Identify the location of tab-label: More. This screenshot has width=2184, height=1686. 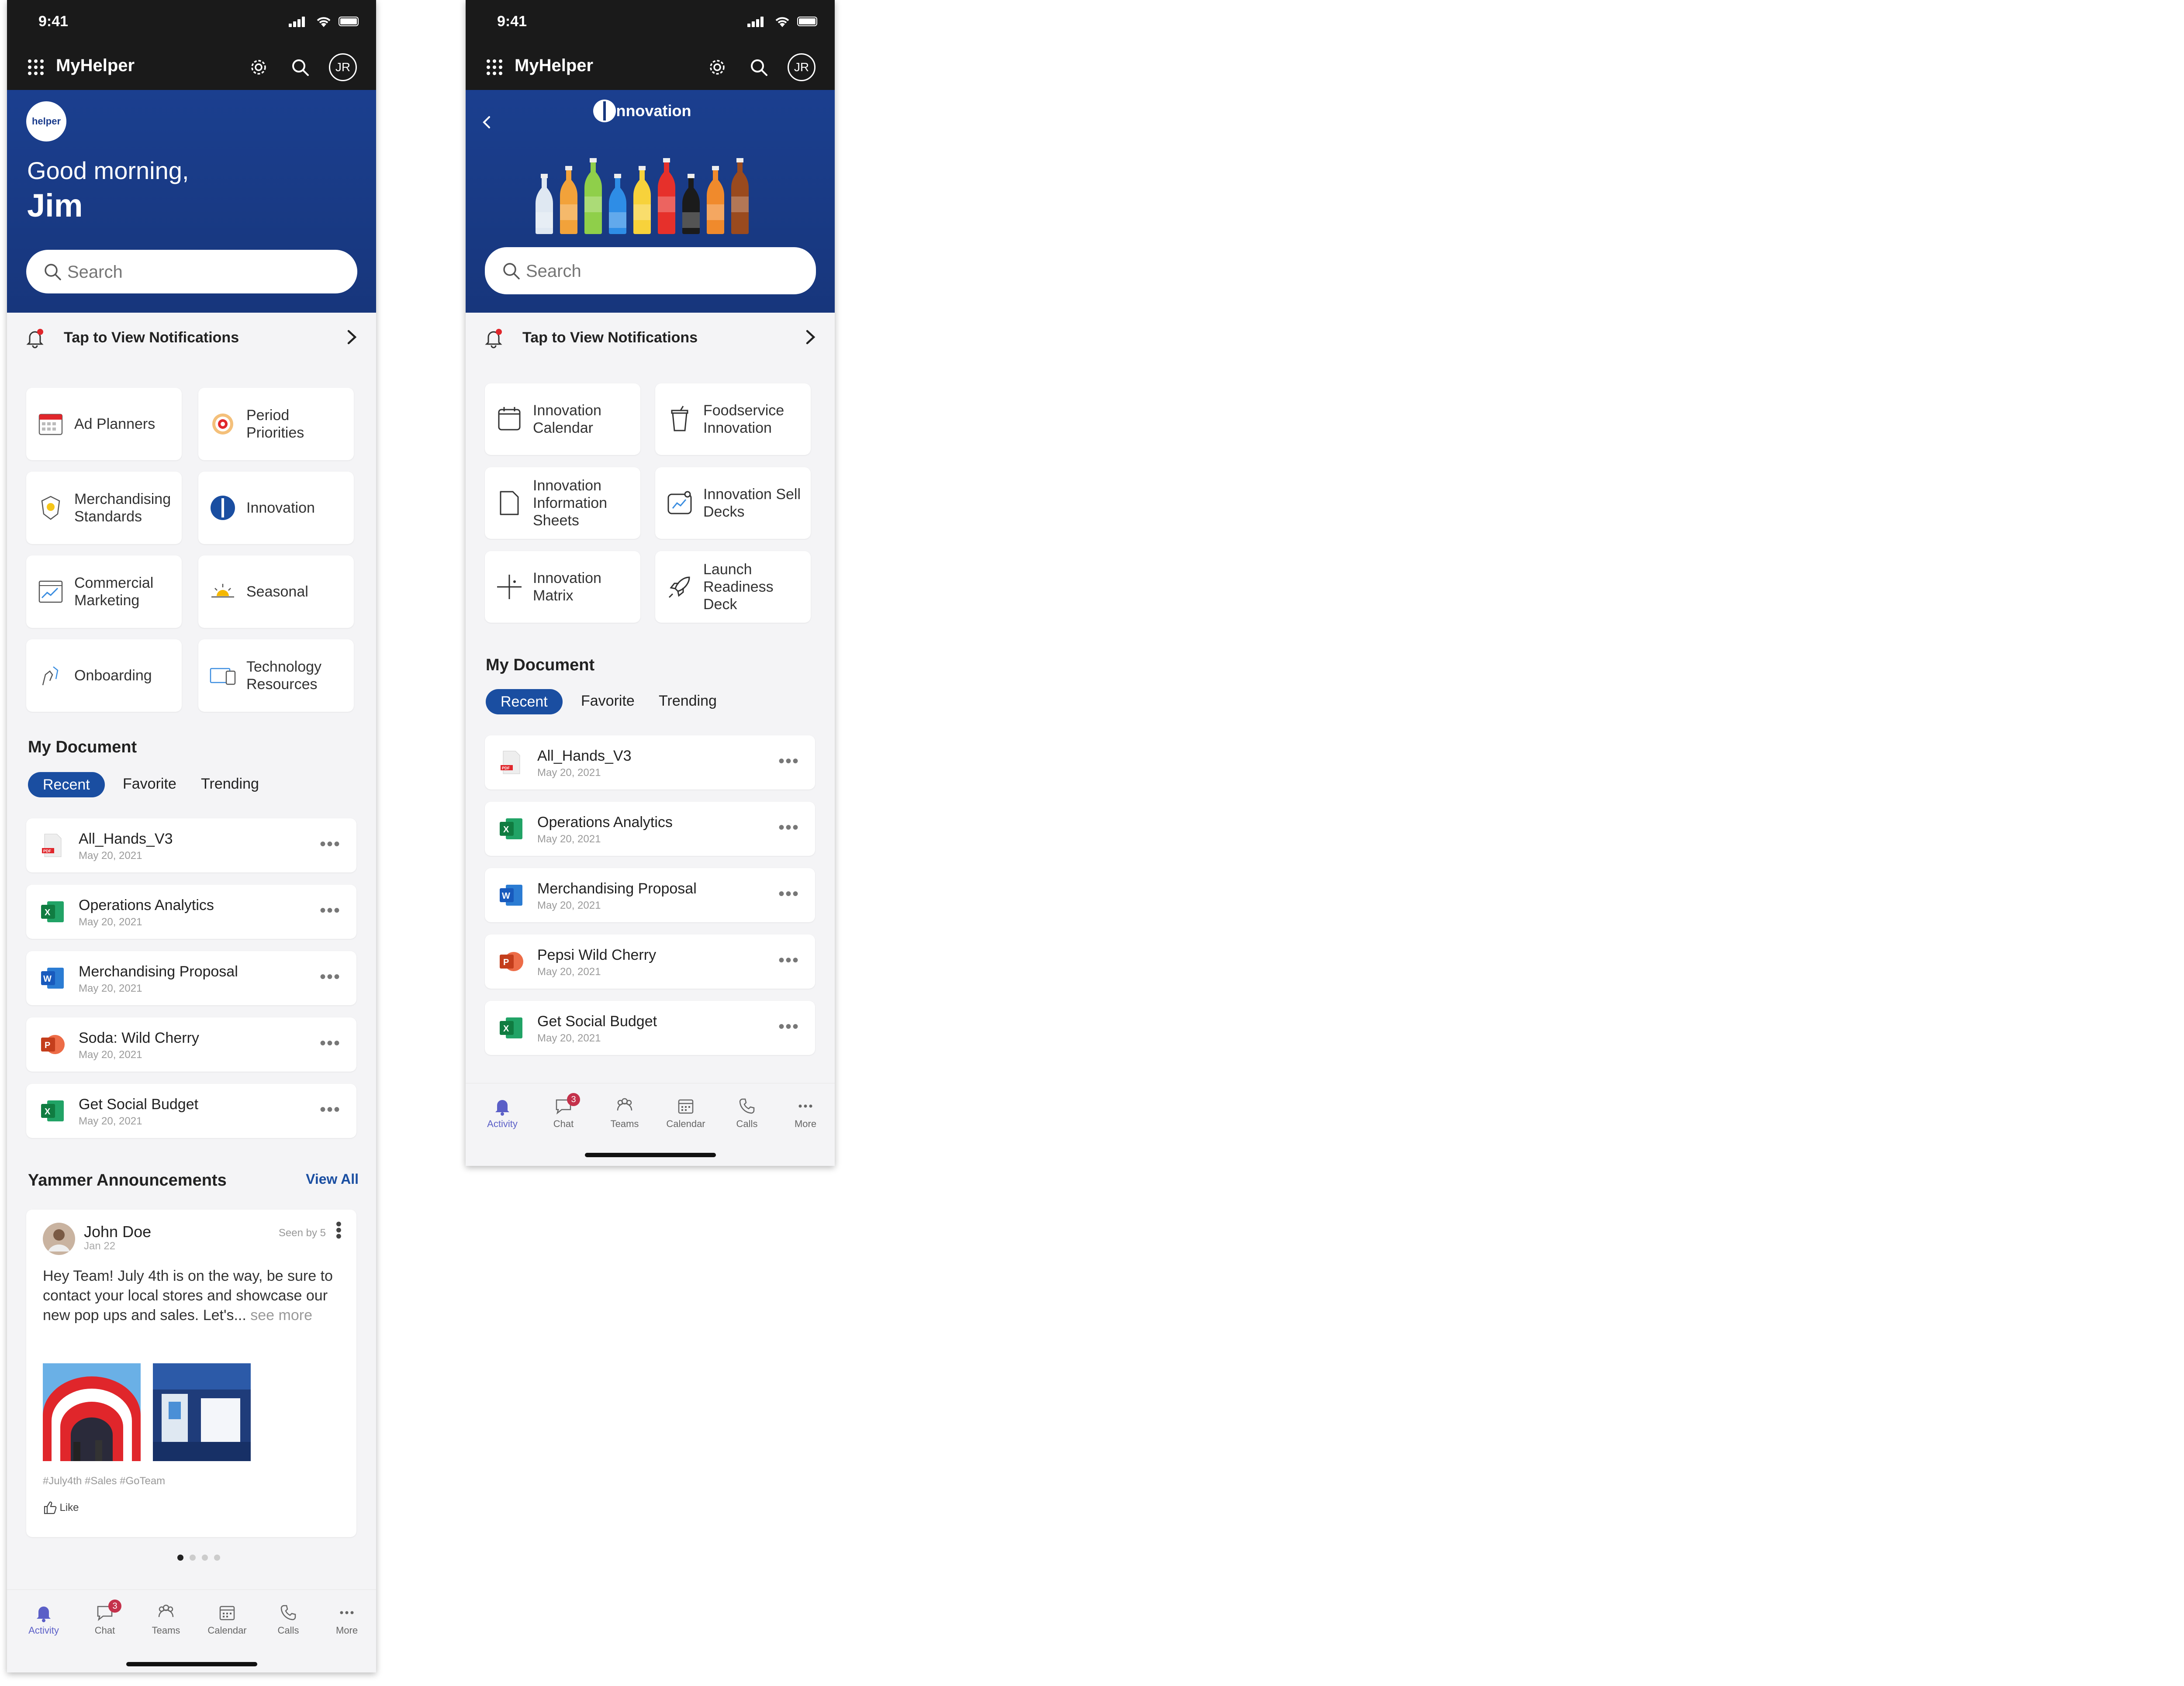
(805, 1123).